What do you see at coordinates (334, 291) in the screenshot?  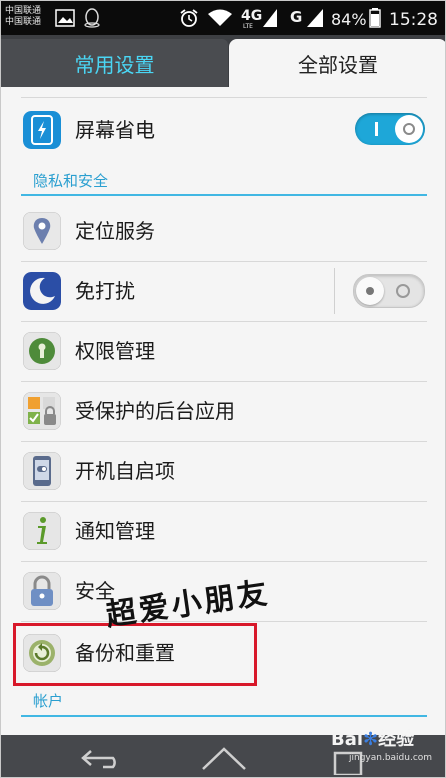 I see `toggle-separator` at bounding box center [334, 291].